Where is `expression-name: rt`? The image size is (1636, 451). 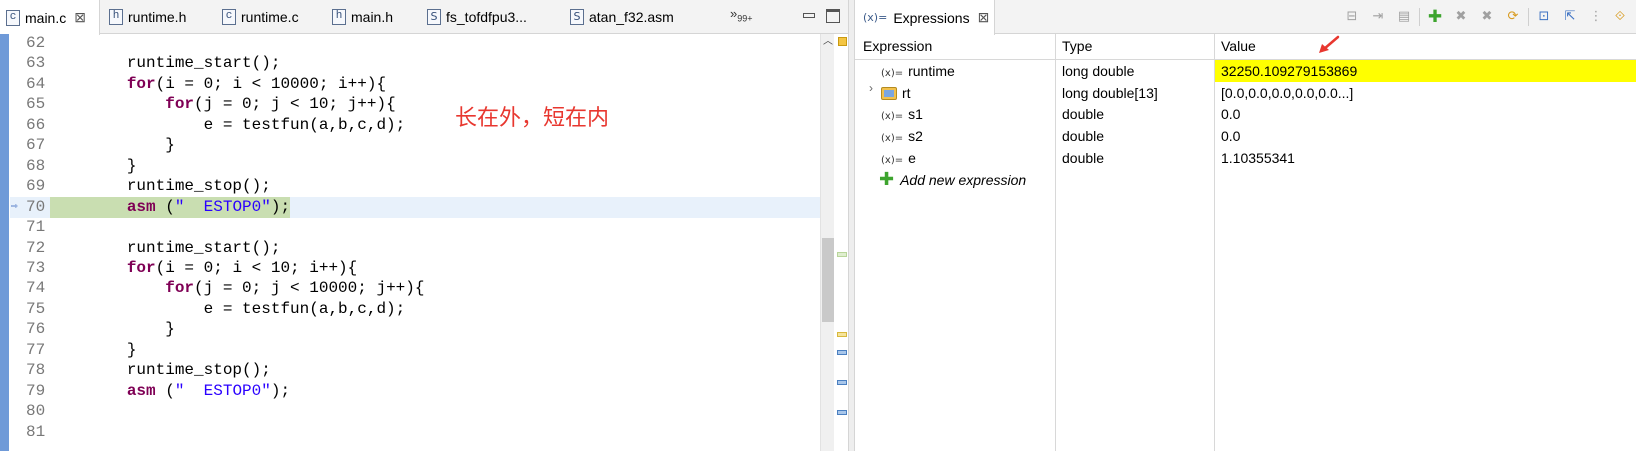 expression-name: rt is located at coordinates (906, 92).